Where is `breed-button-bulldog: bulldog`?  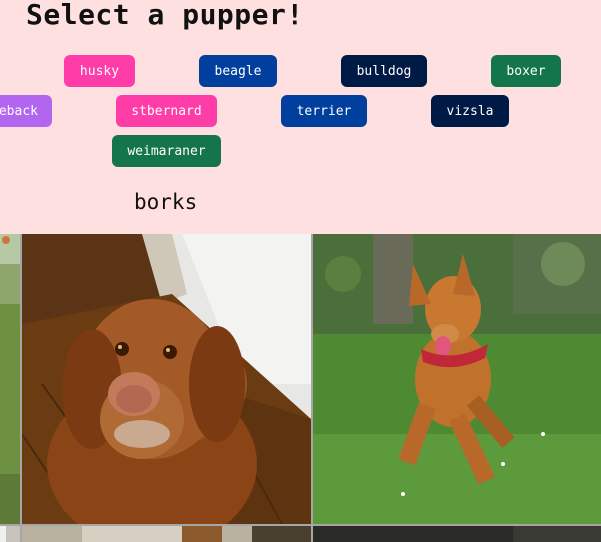 breed-button-bulldog: bulldog is located at coordinates (384, 71).